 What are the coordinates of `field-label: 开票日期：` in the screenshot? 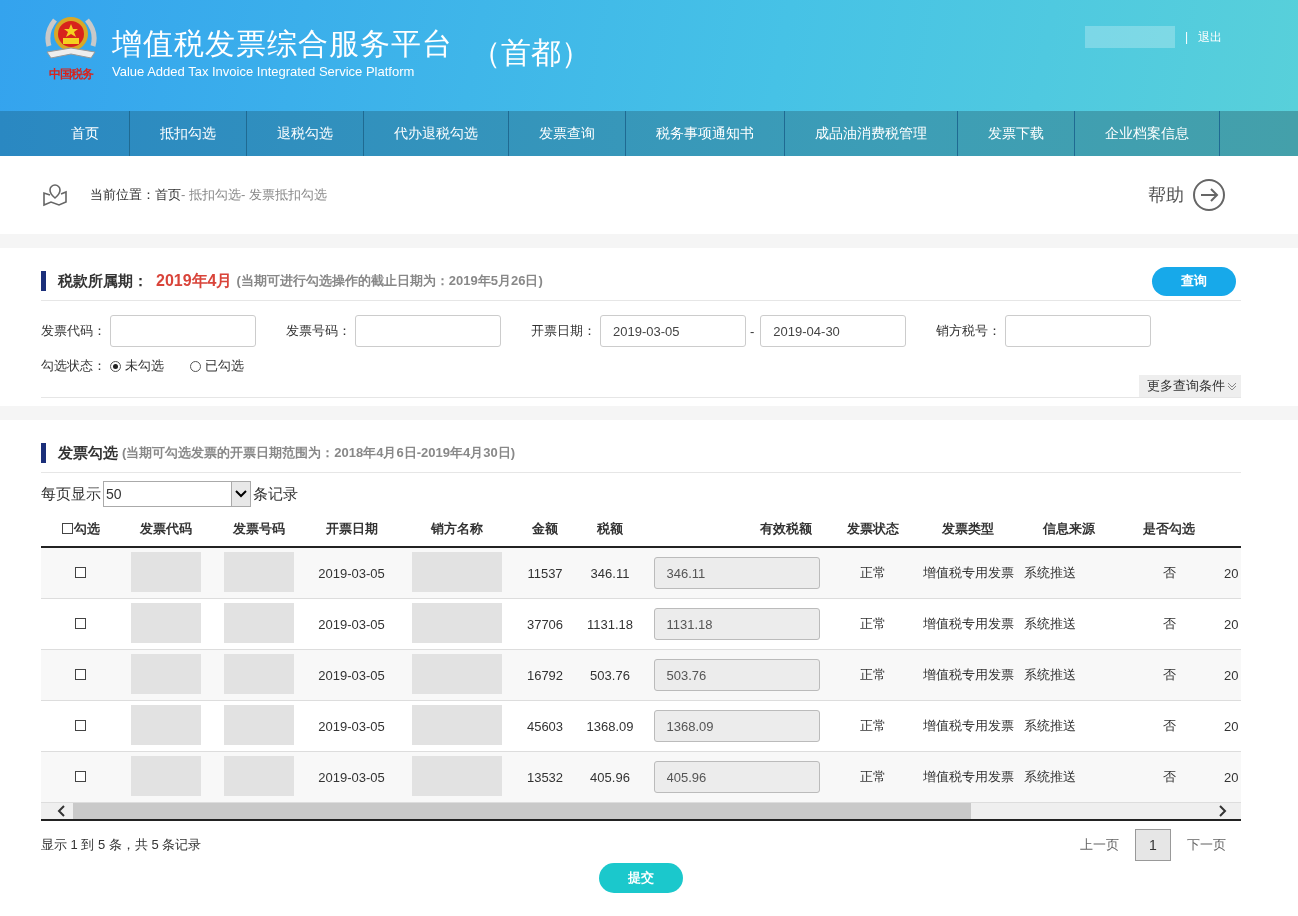 It's located at (563, 331).